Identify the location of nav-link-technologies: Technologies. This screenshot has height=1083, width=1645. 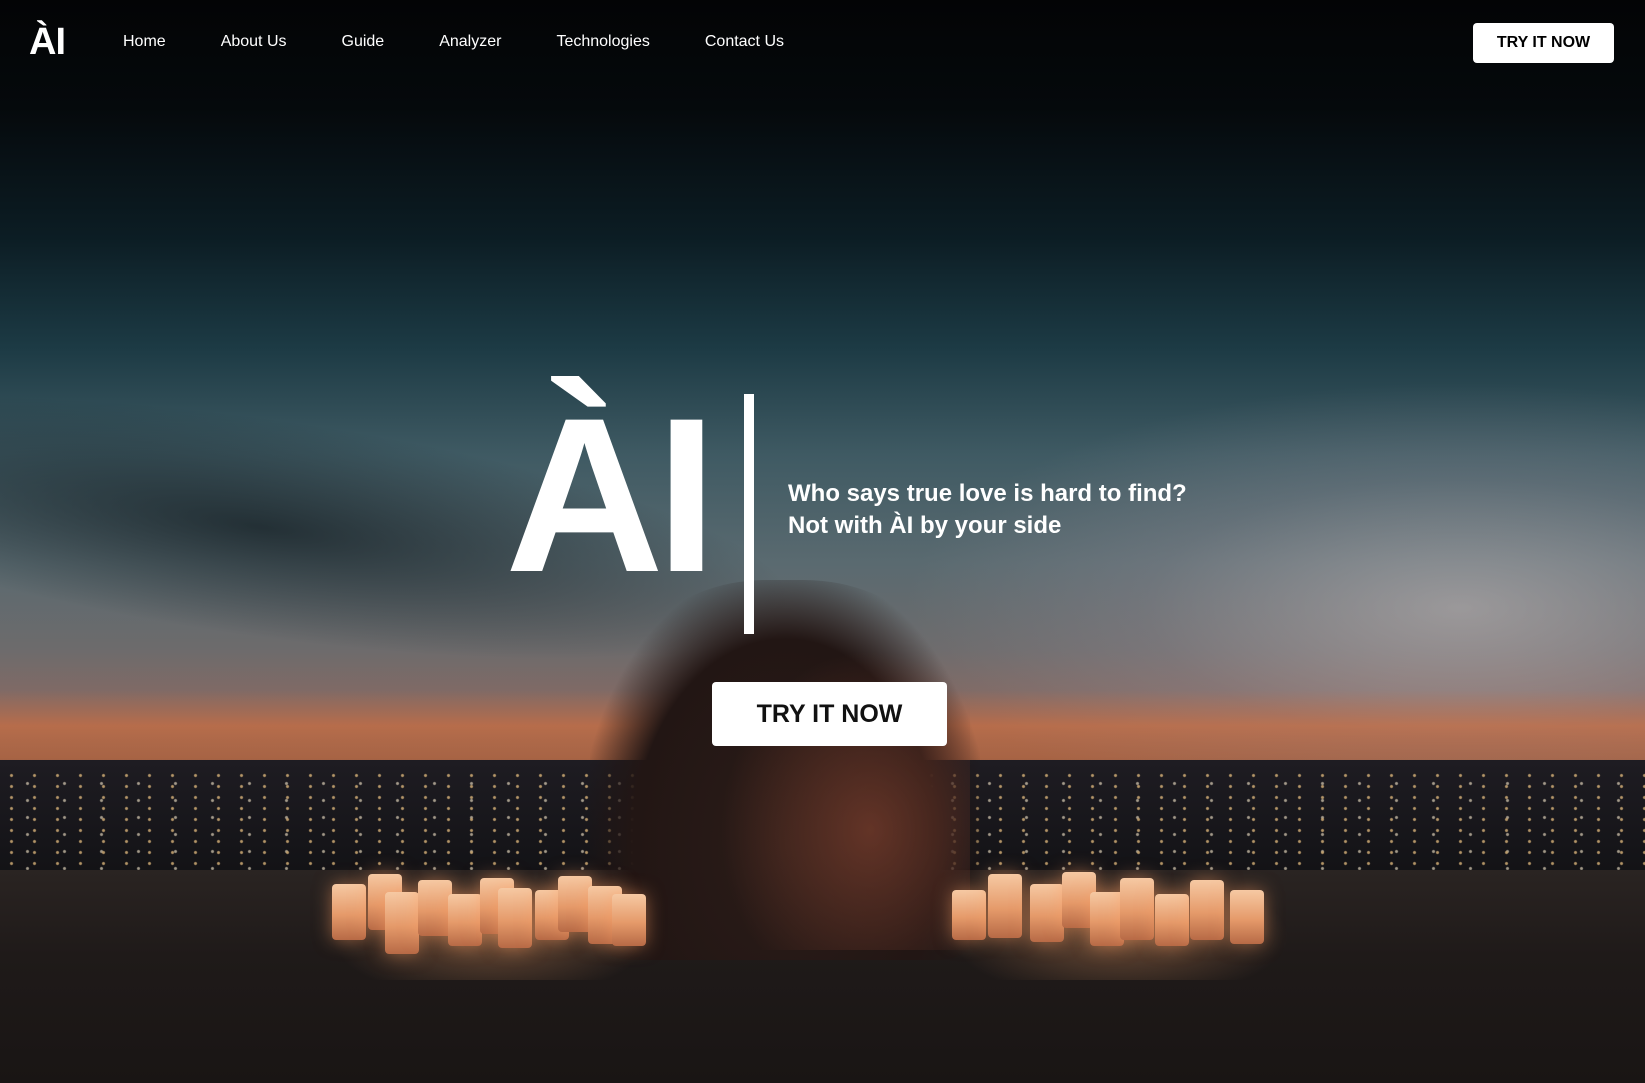
(602, 42).